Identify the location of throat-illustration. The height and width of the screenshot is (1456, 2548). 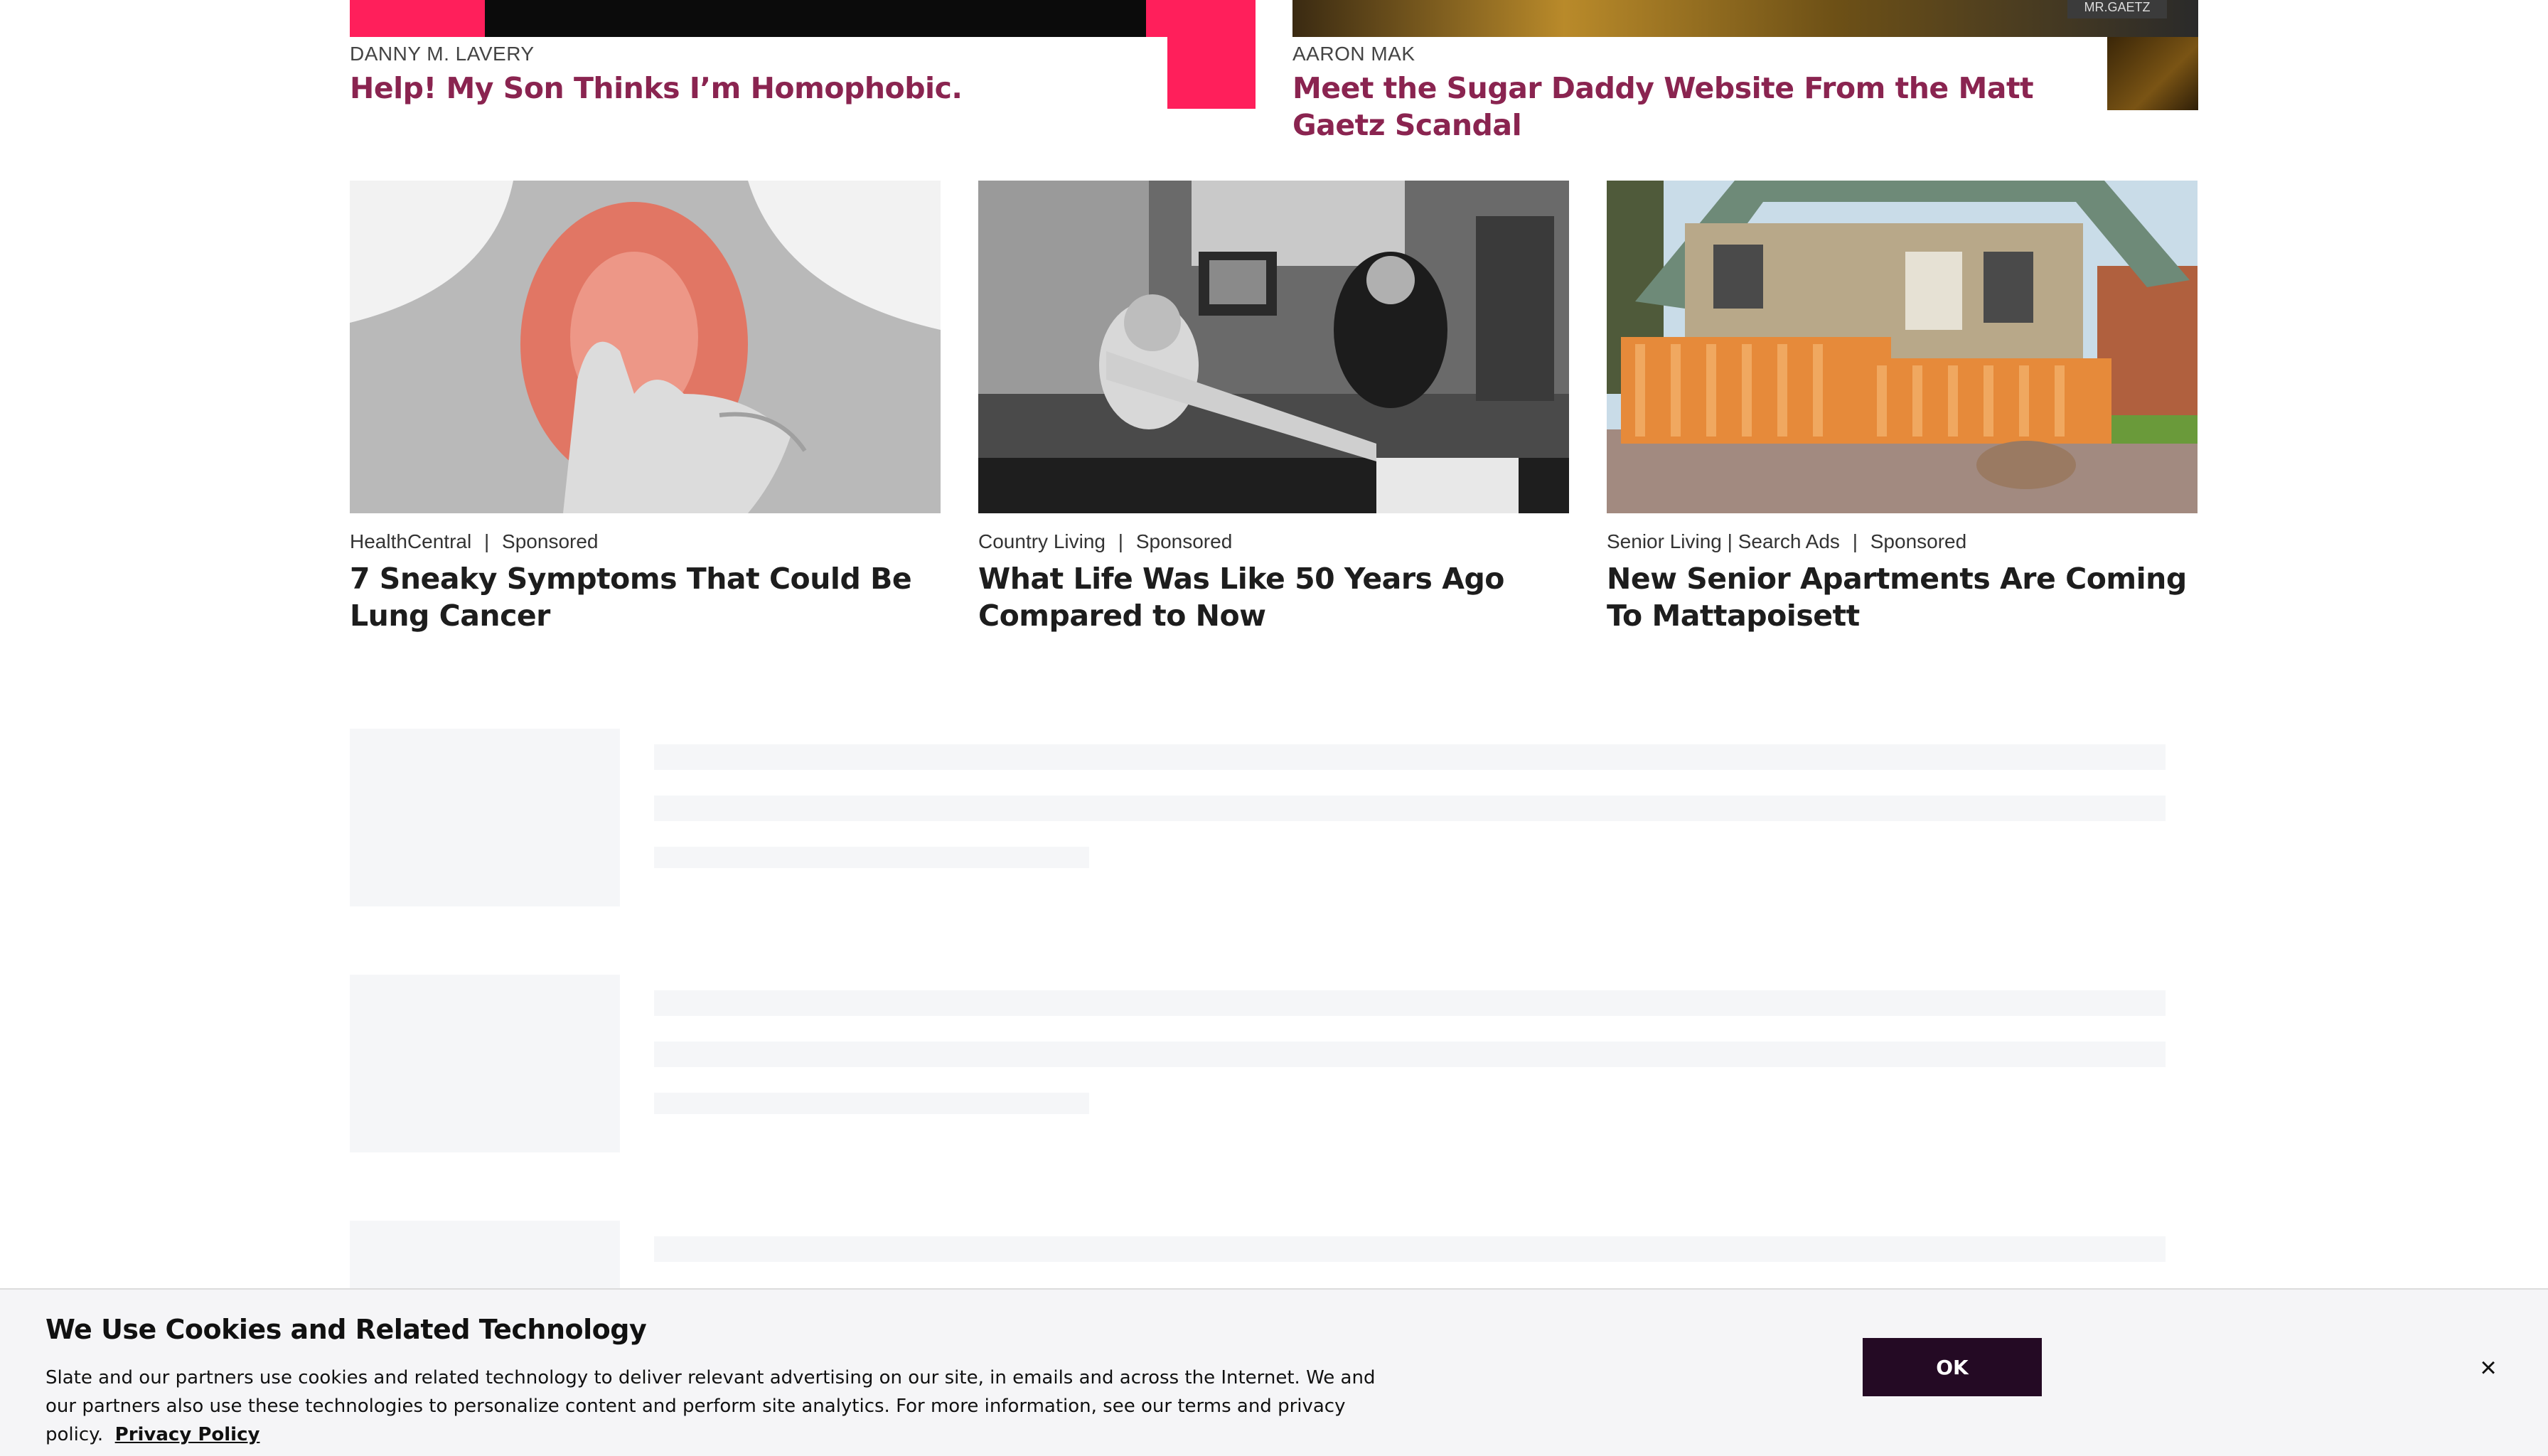
(645, 347).